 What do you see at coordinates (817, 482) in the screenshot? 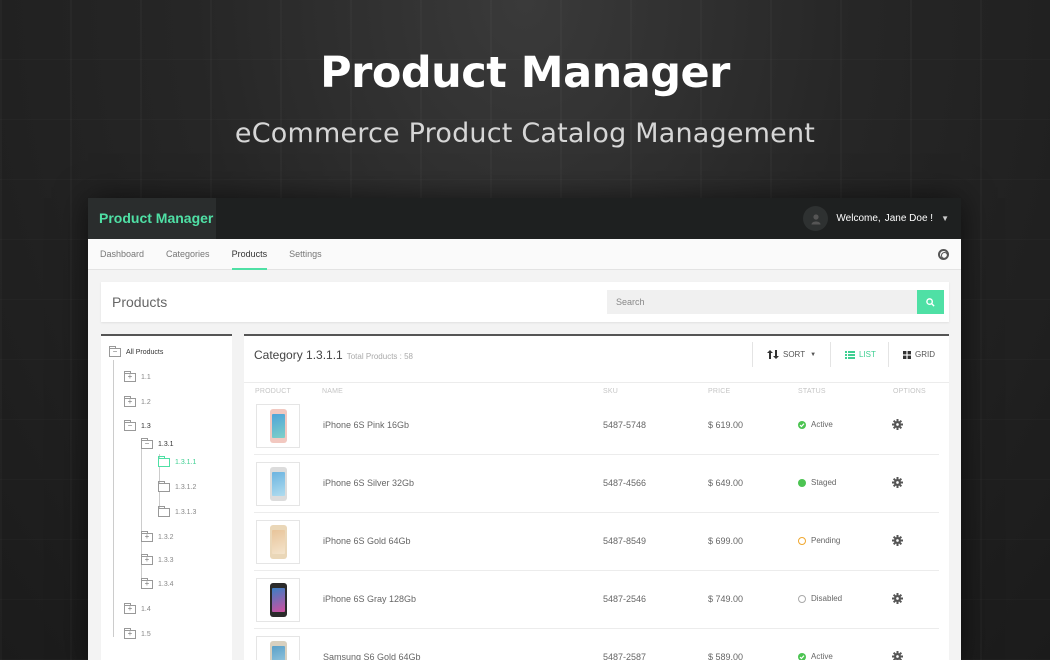
I see `status-badge: Staged` at bounding box center [817, 482].